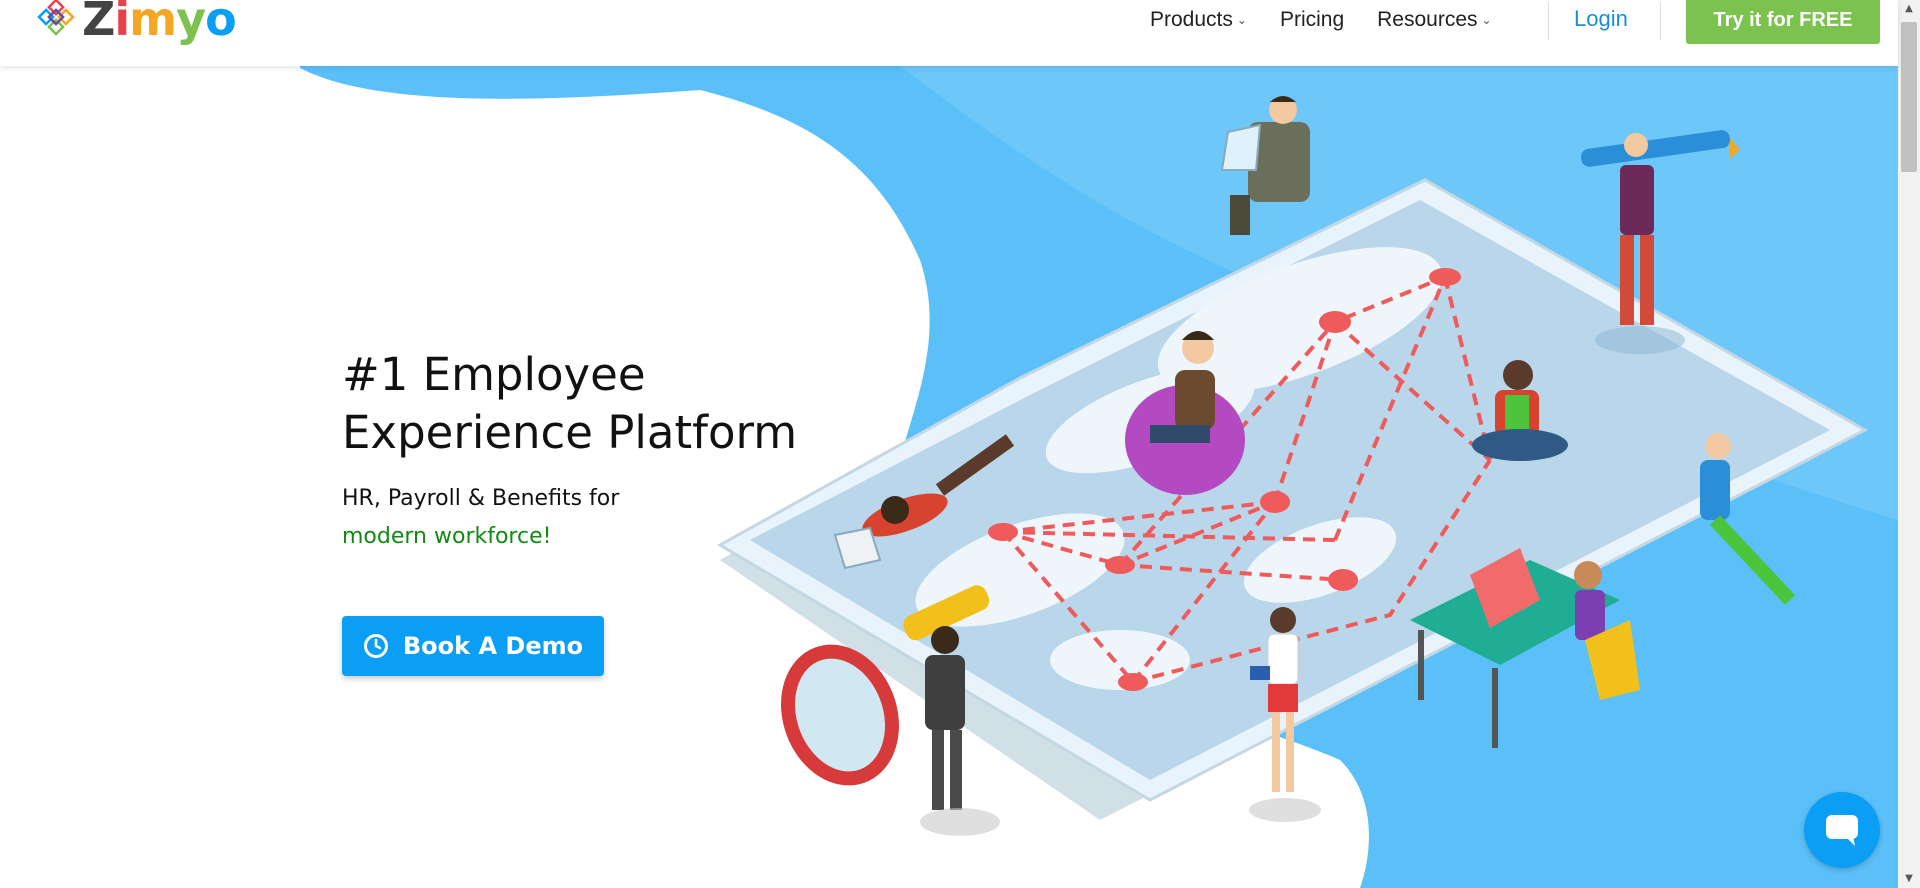  What do you see at coordinates (1909, 97) in the screenshot?
I see `scroll-thumb` at bounding box center [1909, 97].